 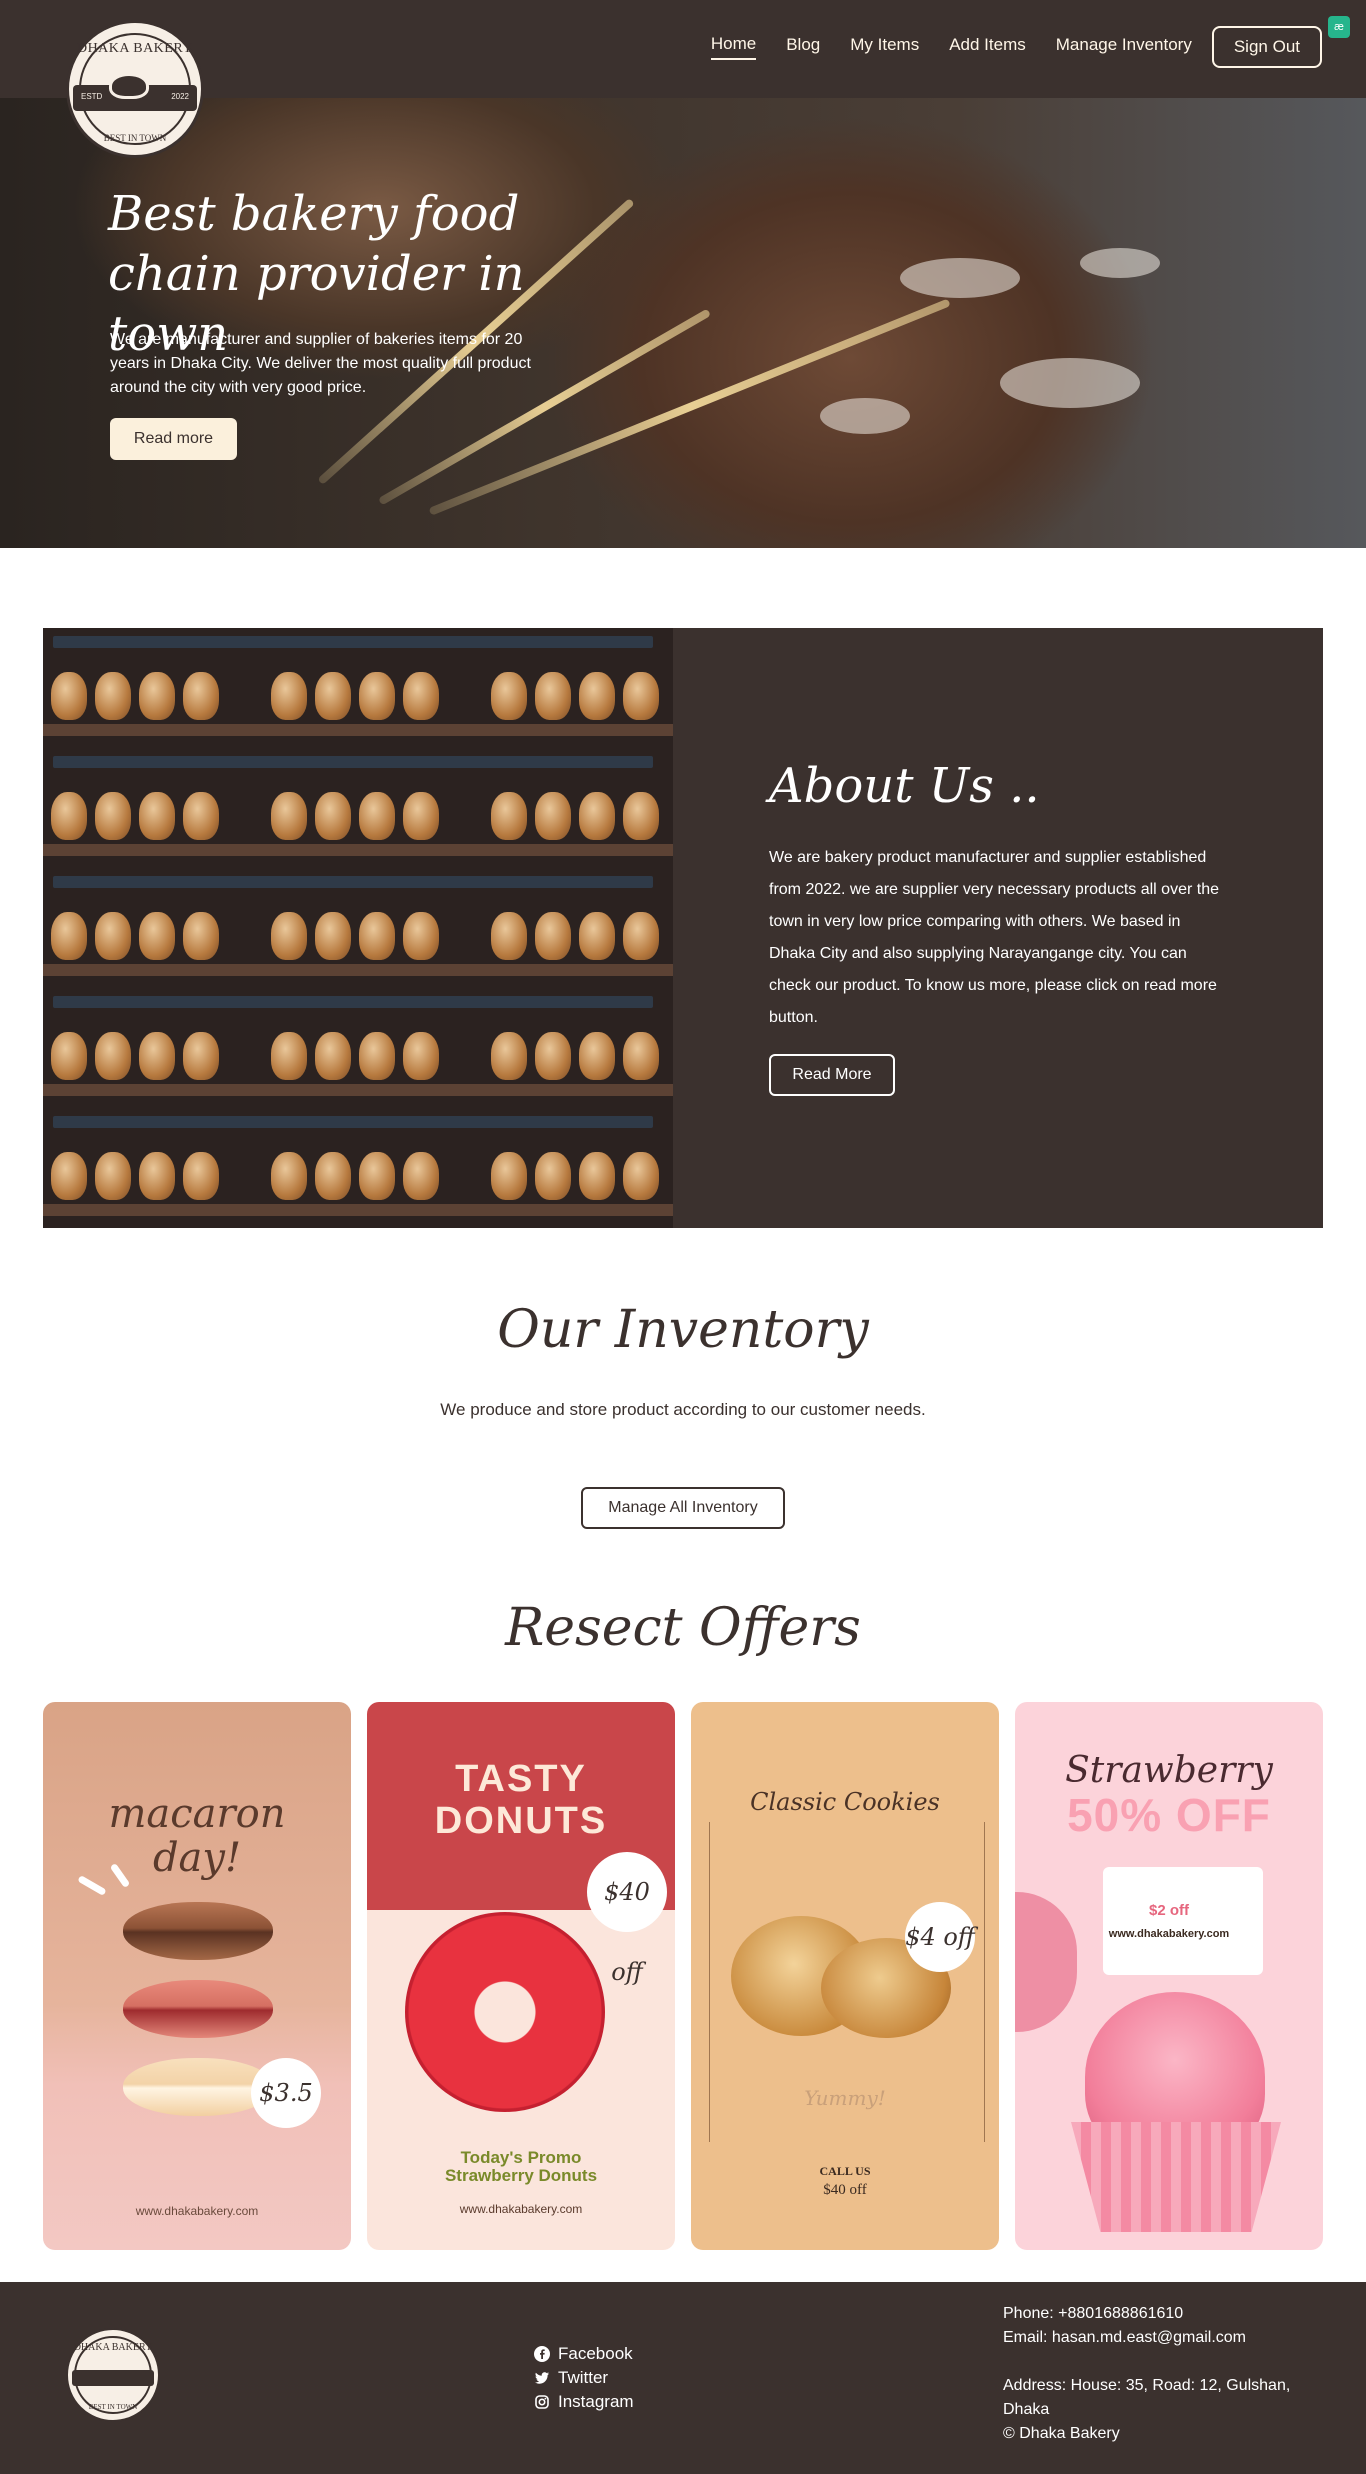 What do you see at coordinates (197, 1976) in the screenshot?
I see `offer-card-macaron: macaron day! $3.5 www.dhakabakery.com` at bounding box center [197, 1976].